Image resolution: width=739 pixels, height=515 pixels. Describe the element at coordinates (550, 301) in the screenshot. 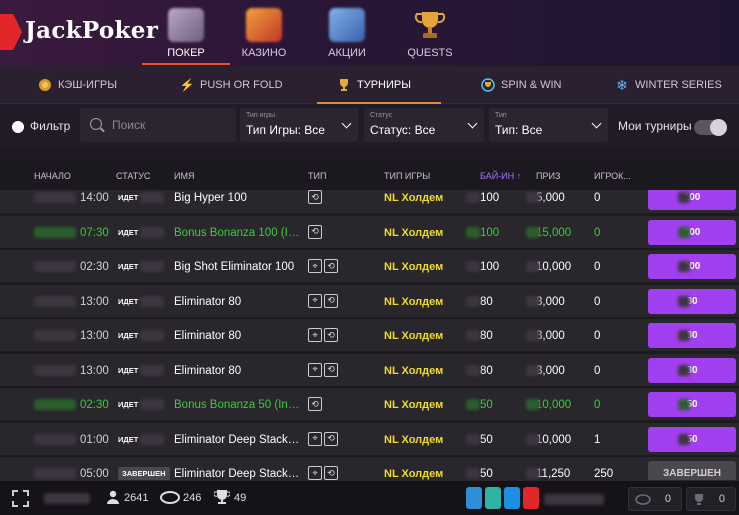

I see `prize-value: 8,000` at that location.